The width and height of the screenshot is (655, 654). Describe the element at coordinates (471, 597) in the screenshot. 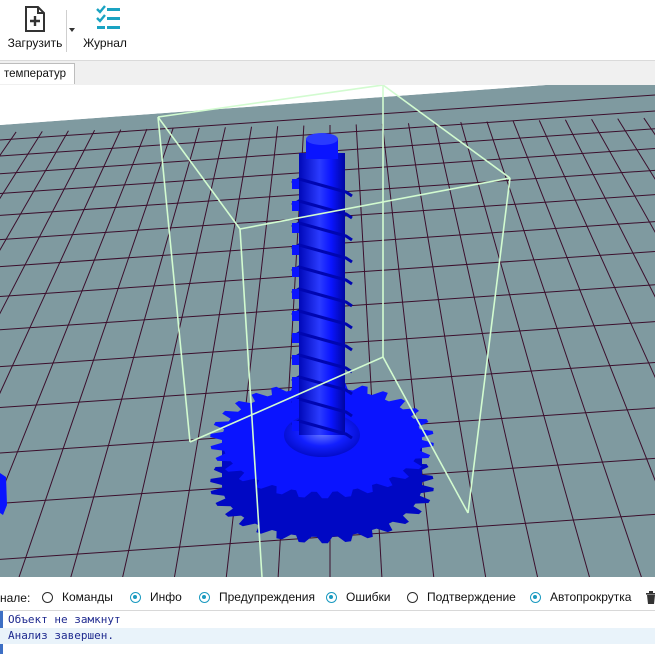

I see `filter-confirmation-label: Подтверждение` at that location.